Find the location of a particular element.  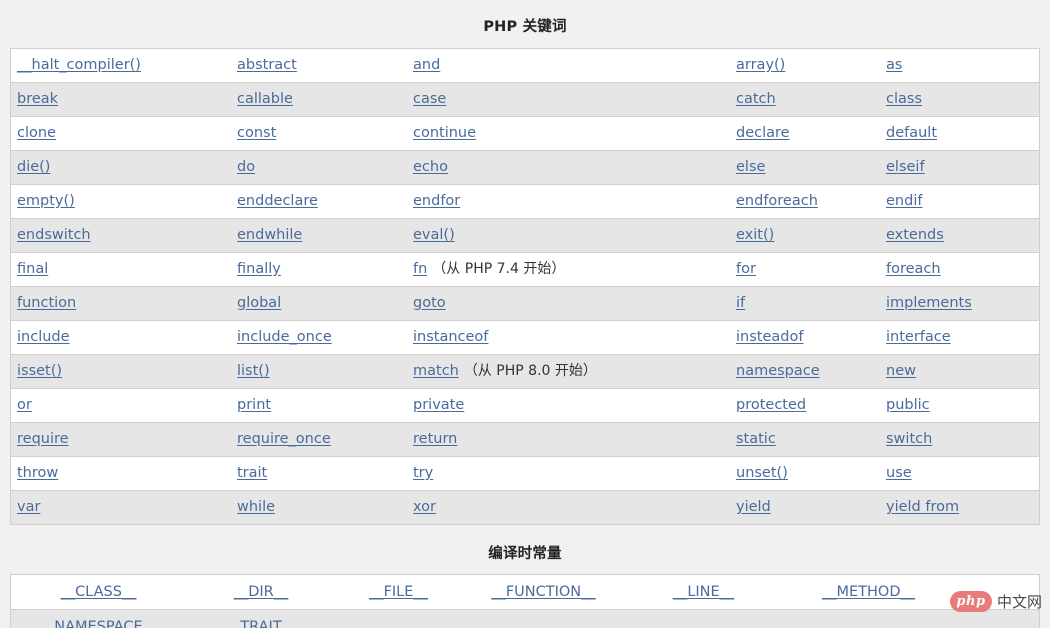

keyword-link: endswitch is located at coordinates (54, 235).